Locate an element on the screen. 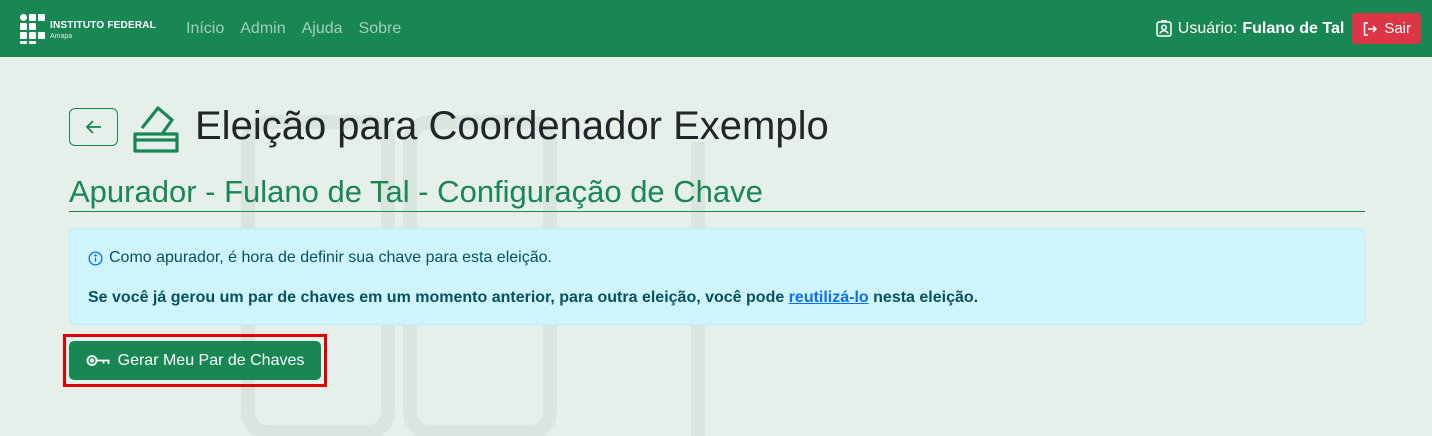  back-button is located at coordinates (93, 127).